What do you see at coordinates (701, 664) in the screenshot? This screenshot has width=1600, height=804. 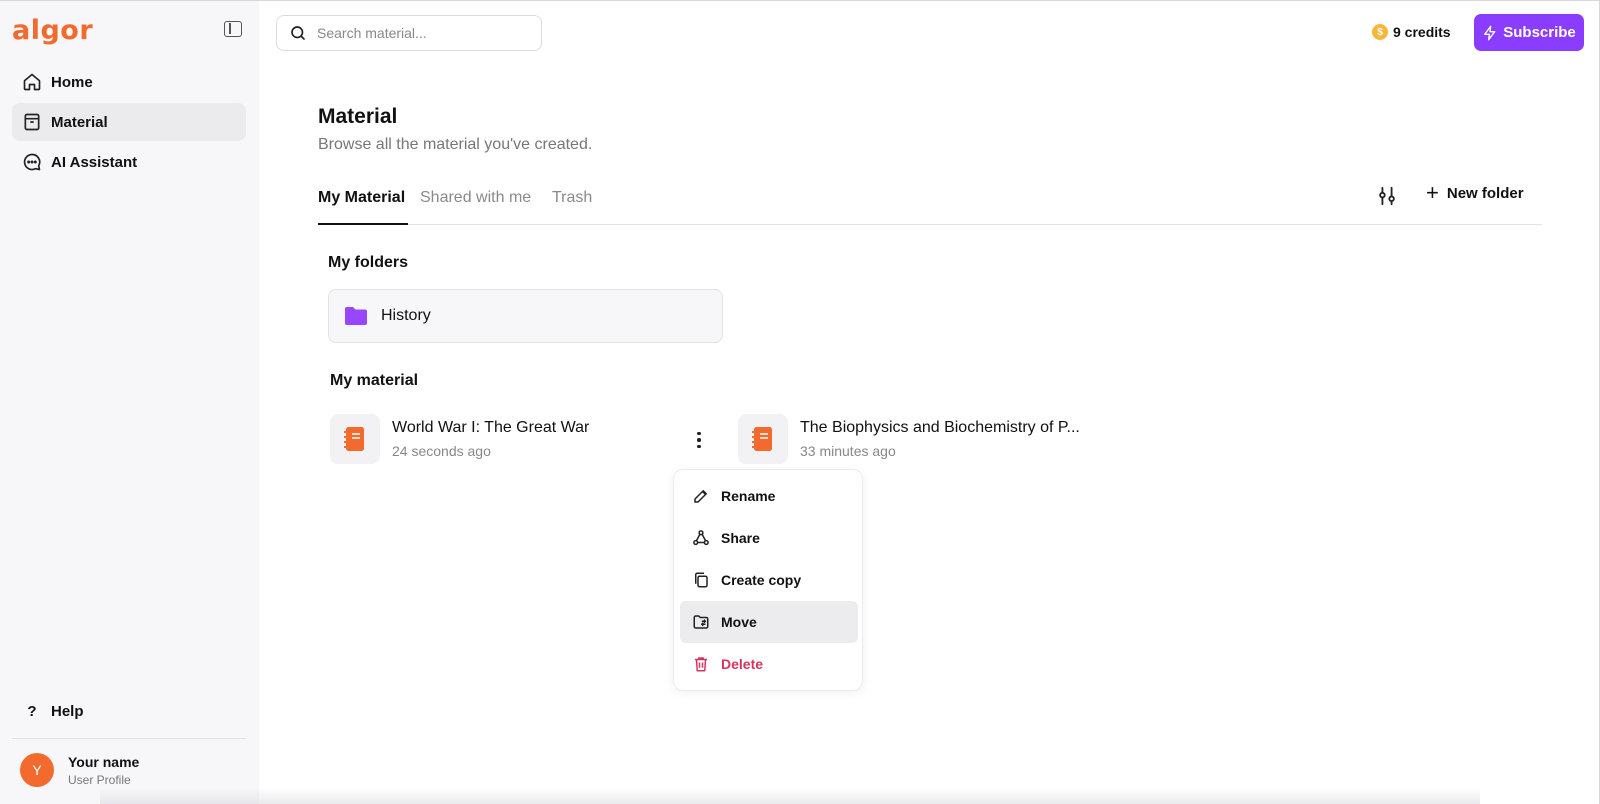 I see `trash-icon` at bounding box center [701, 664].